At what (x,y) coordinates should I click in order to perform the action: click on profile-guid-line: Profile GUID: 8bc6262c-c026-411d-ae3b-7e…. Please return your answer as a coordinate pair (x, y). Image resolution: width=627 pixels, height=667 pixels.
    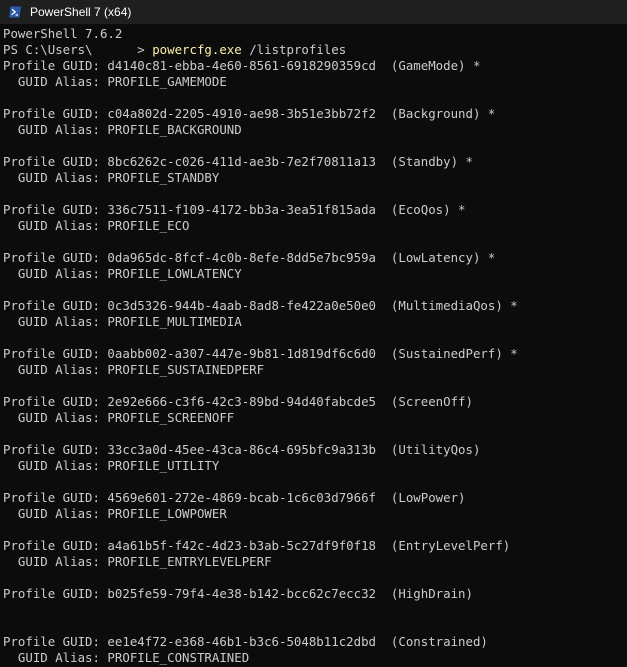
    Looking at the image, I should click on (238, 161).